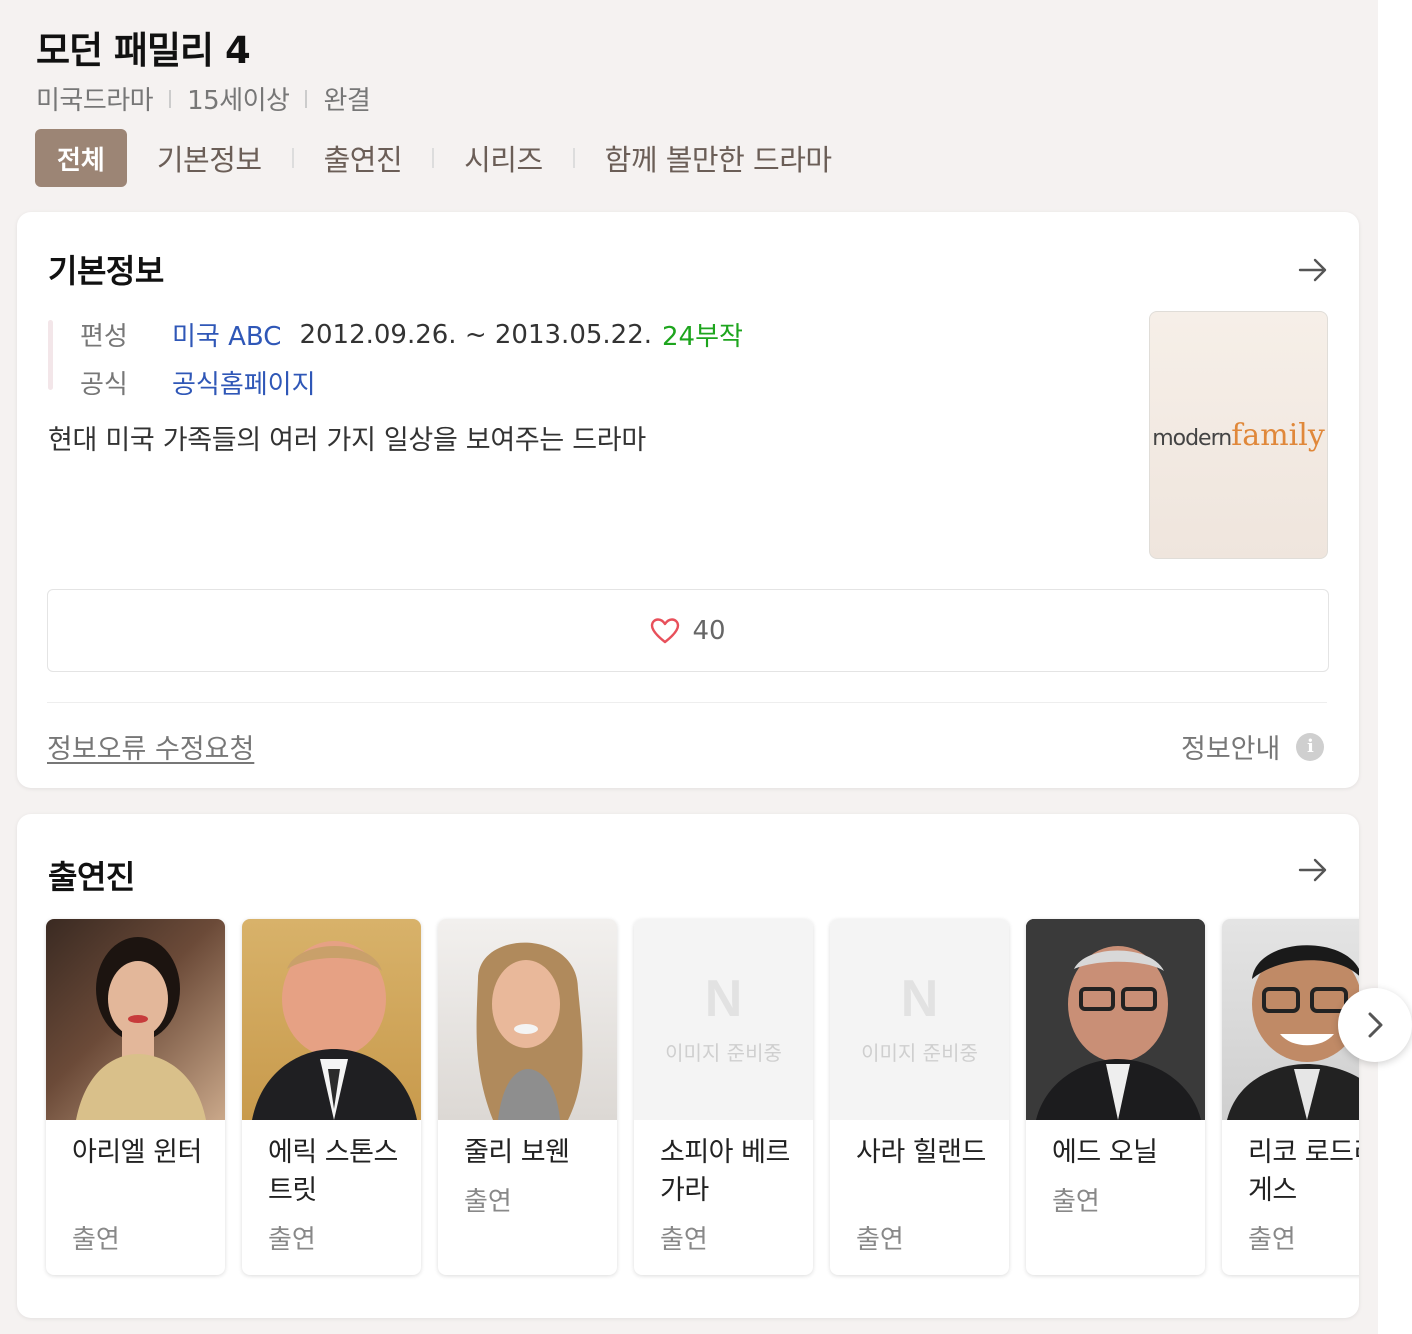 The height and width of the screenshot is (1334, 1412). What do you see at coordinates (503, 158) in the screenshot?
I see `tab-series: 시리즈` at bounding box center [503, 158].